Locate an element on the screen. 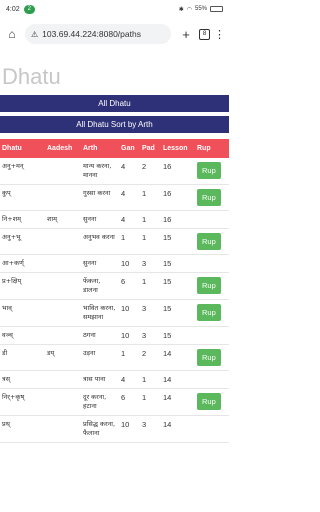  cell-dhatu: अनु+मन् is located at coordinates (22, 171).